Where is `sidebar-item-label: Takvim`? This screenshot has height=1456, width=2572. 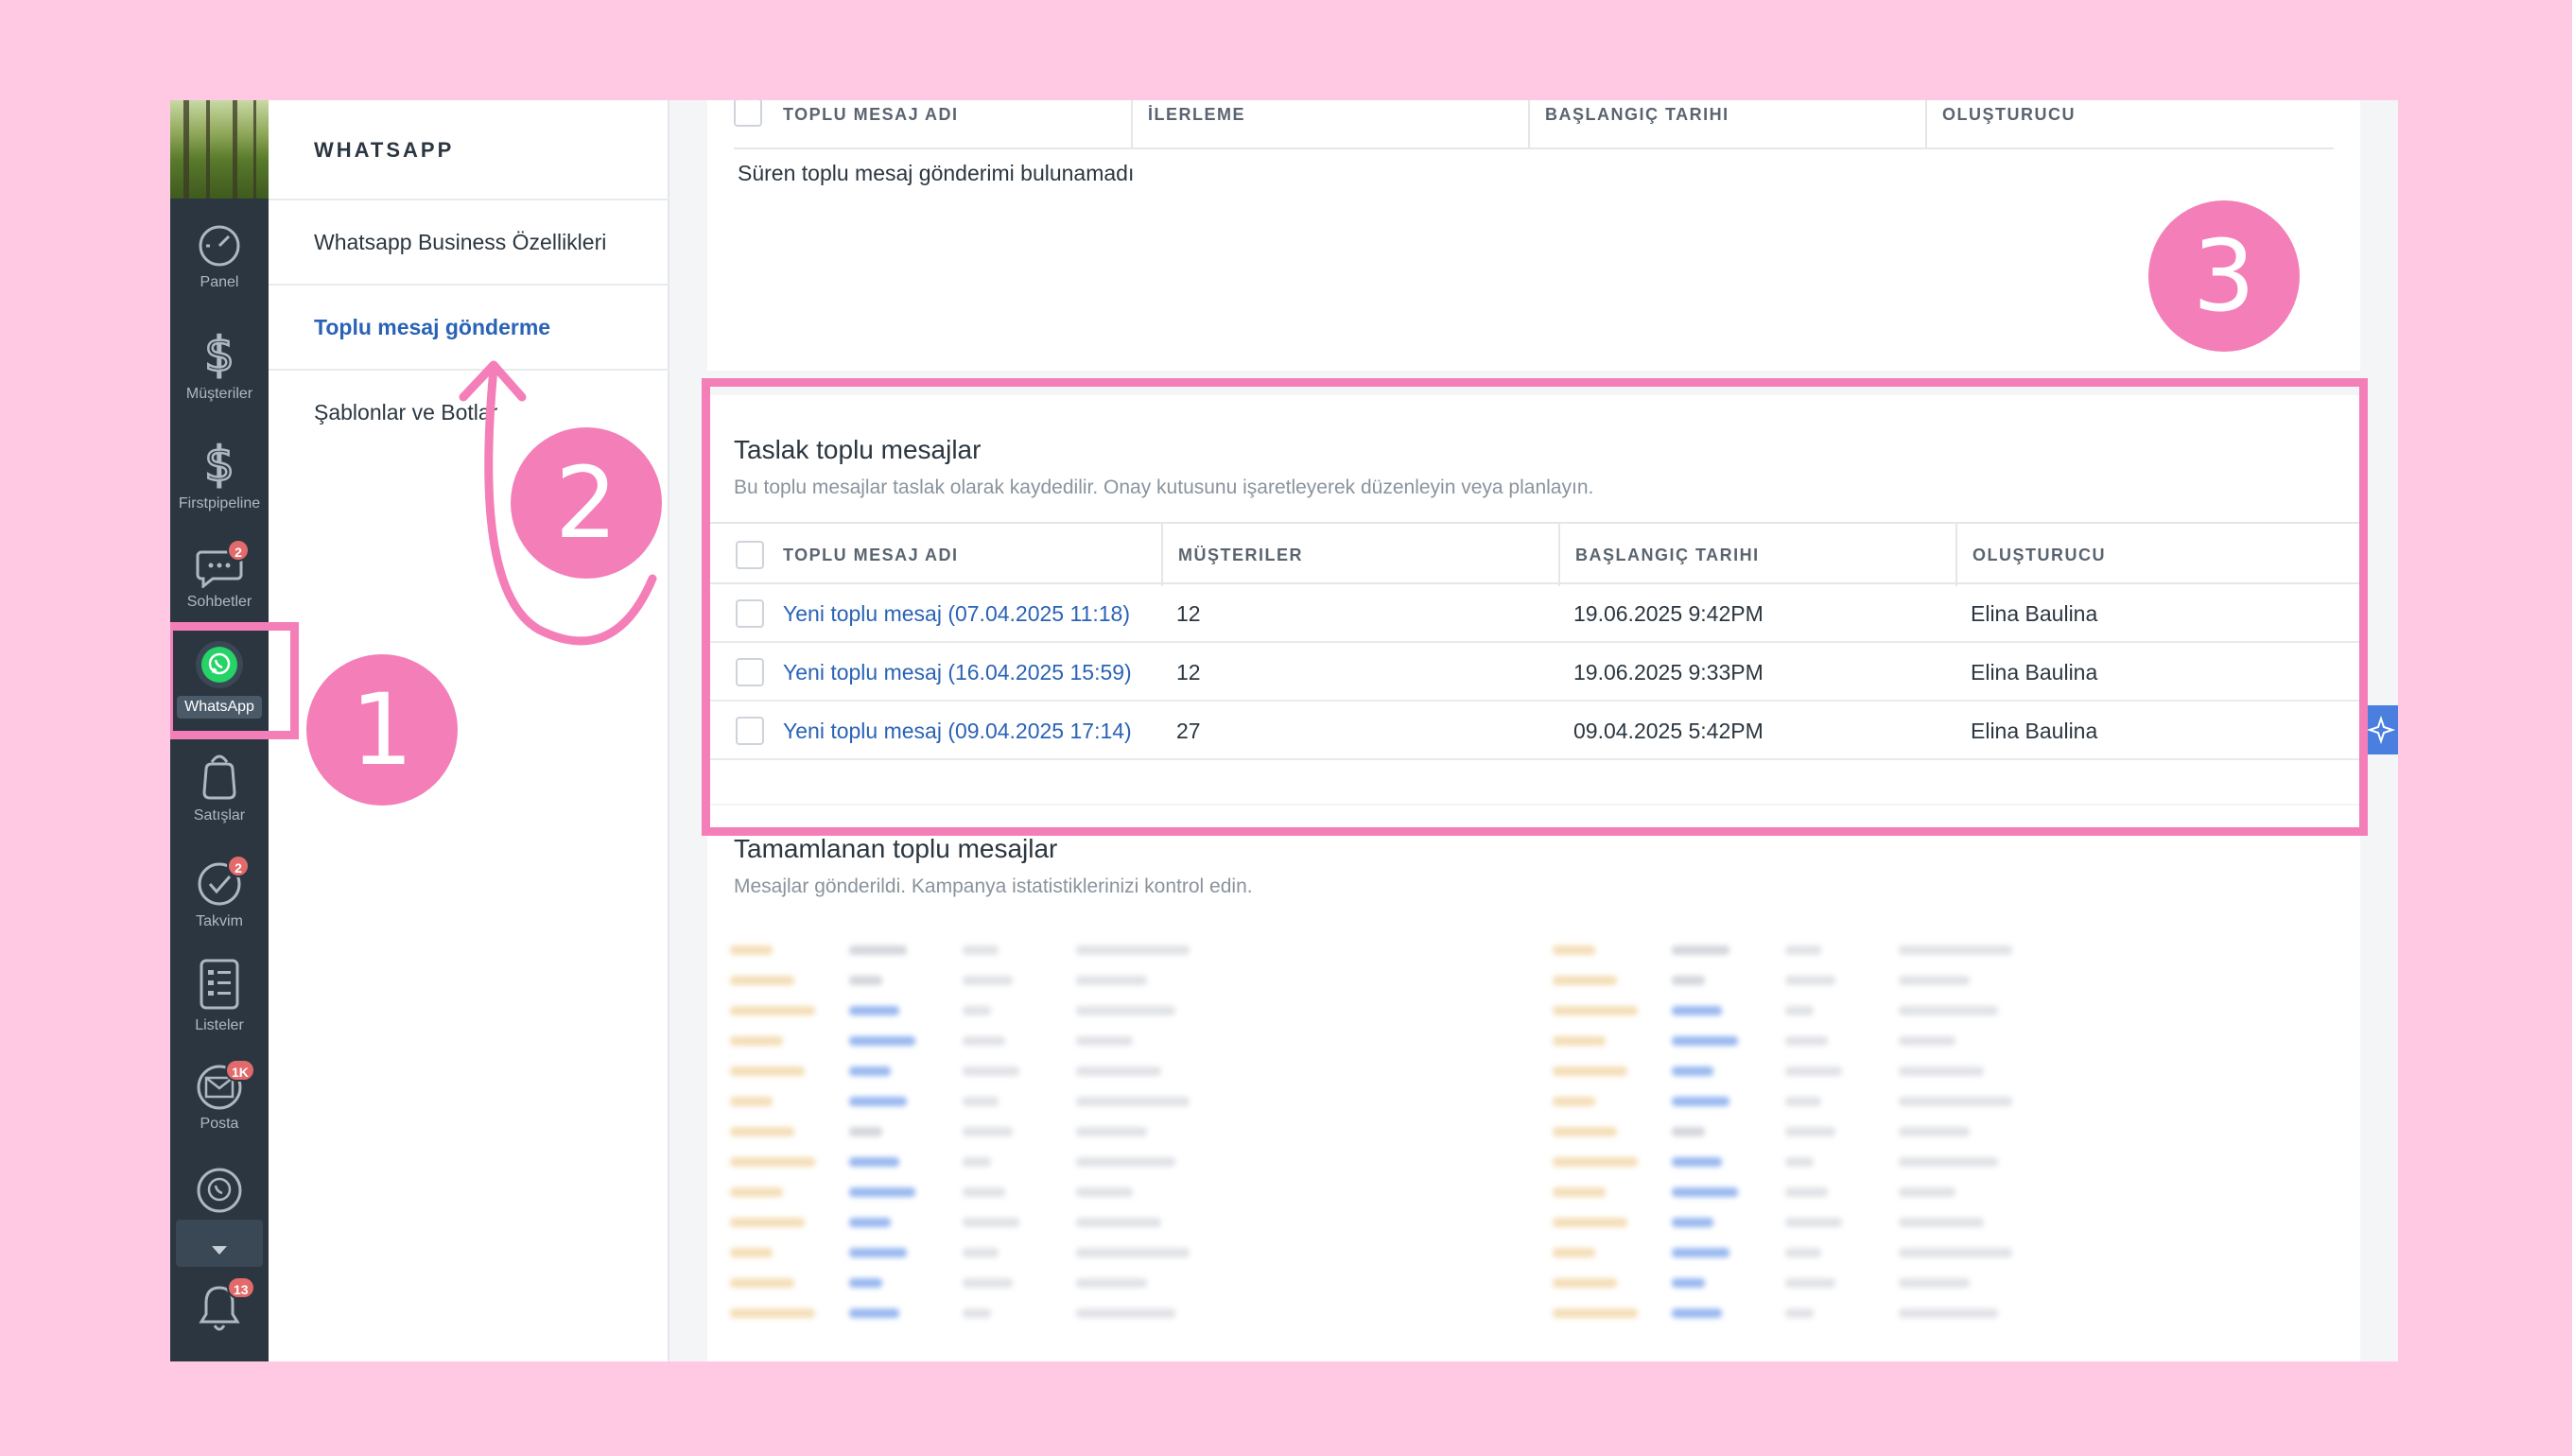
sidebar-item-label: Takvim is located at coordinates (219, 921).